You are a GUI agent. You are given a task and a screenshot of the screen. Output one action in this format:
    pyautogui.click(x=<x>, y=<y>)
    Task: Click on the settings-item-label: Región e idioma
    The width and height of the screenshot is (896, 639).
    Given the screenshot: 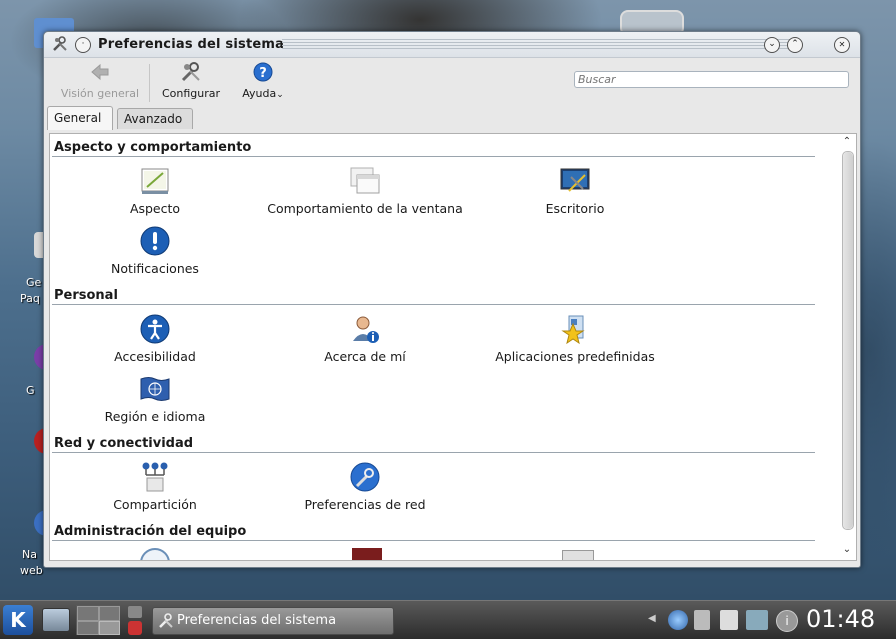 What is the action you would take?
    pyautogui.click(x=155, y=416)
    